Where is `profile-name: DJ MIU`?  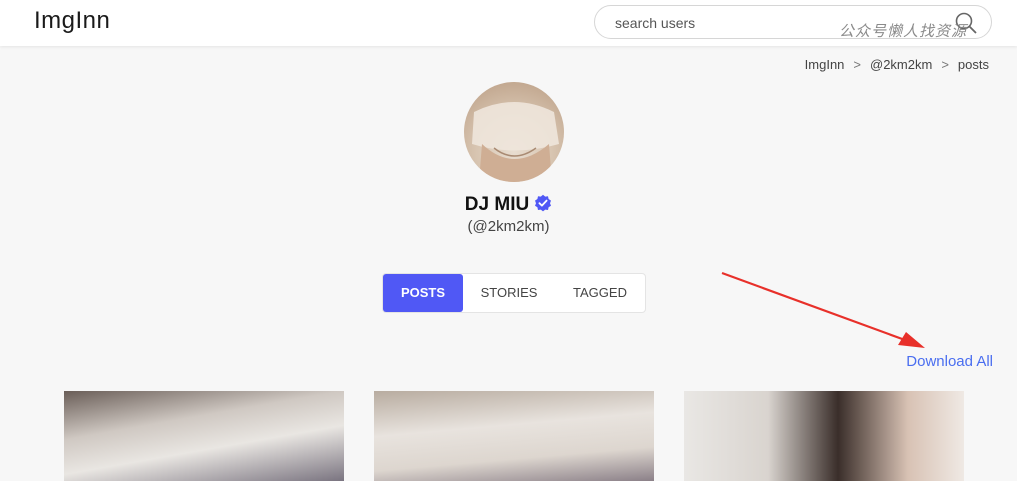
profile-name: DJ MIU is located at coordinates (508, 206).